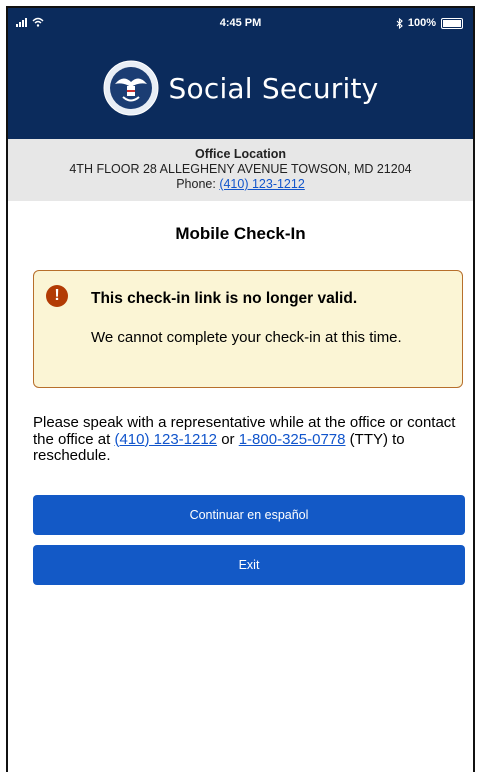  I want to click on battery-icon, so click(452, 23).